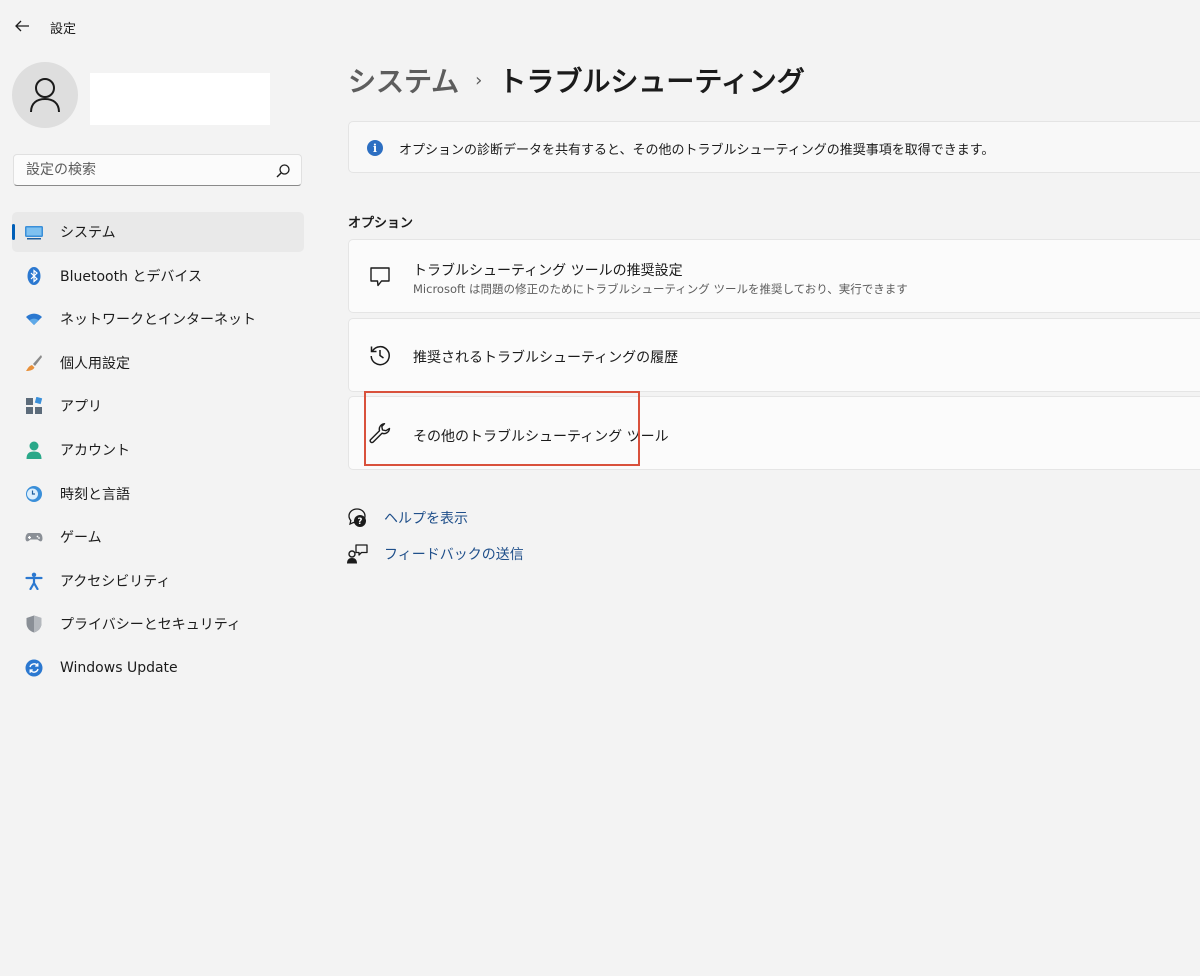 Image resolution: width=1200 pixels, height=976 pixels. Describe the element at coordinates (95, 450) in the screenshot. I see `sidebar-item-label: アカウント` at that location.